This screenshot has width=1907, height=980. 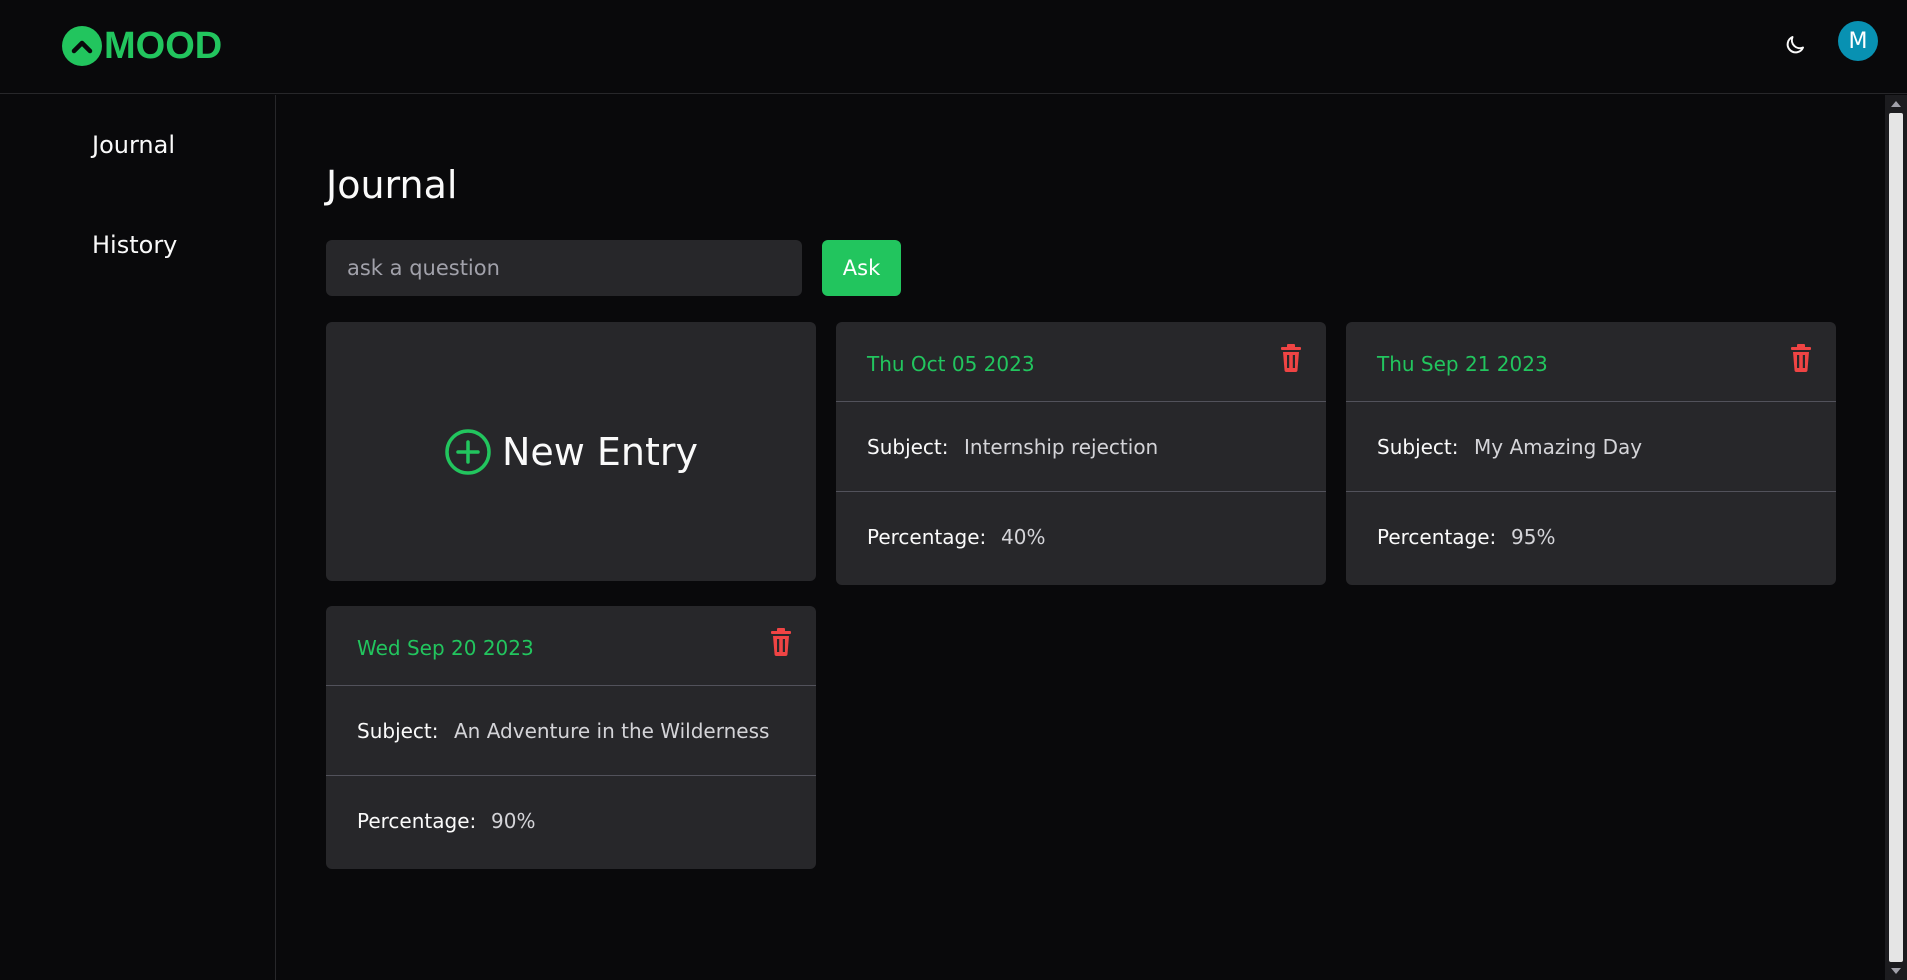 I want to click on entry-percentage-row: Percentage: 90%, so click(x=571, y=821).